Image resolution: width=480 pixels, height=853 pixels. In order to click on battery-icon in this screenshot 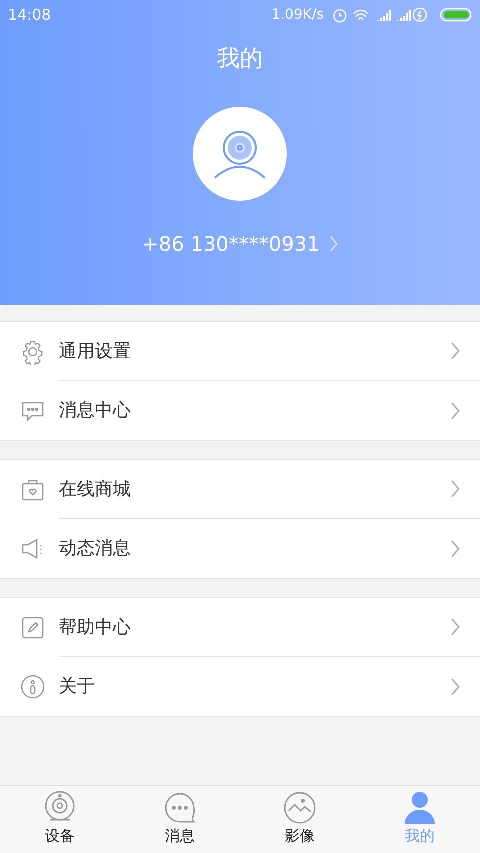, I will do `click(456, 15)`.